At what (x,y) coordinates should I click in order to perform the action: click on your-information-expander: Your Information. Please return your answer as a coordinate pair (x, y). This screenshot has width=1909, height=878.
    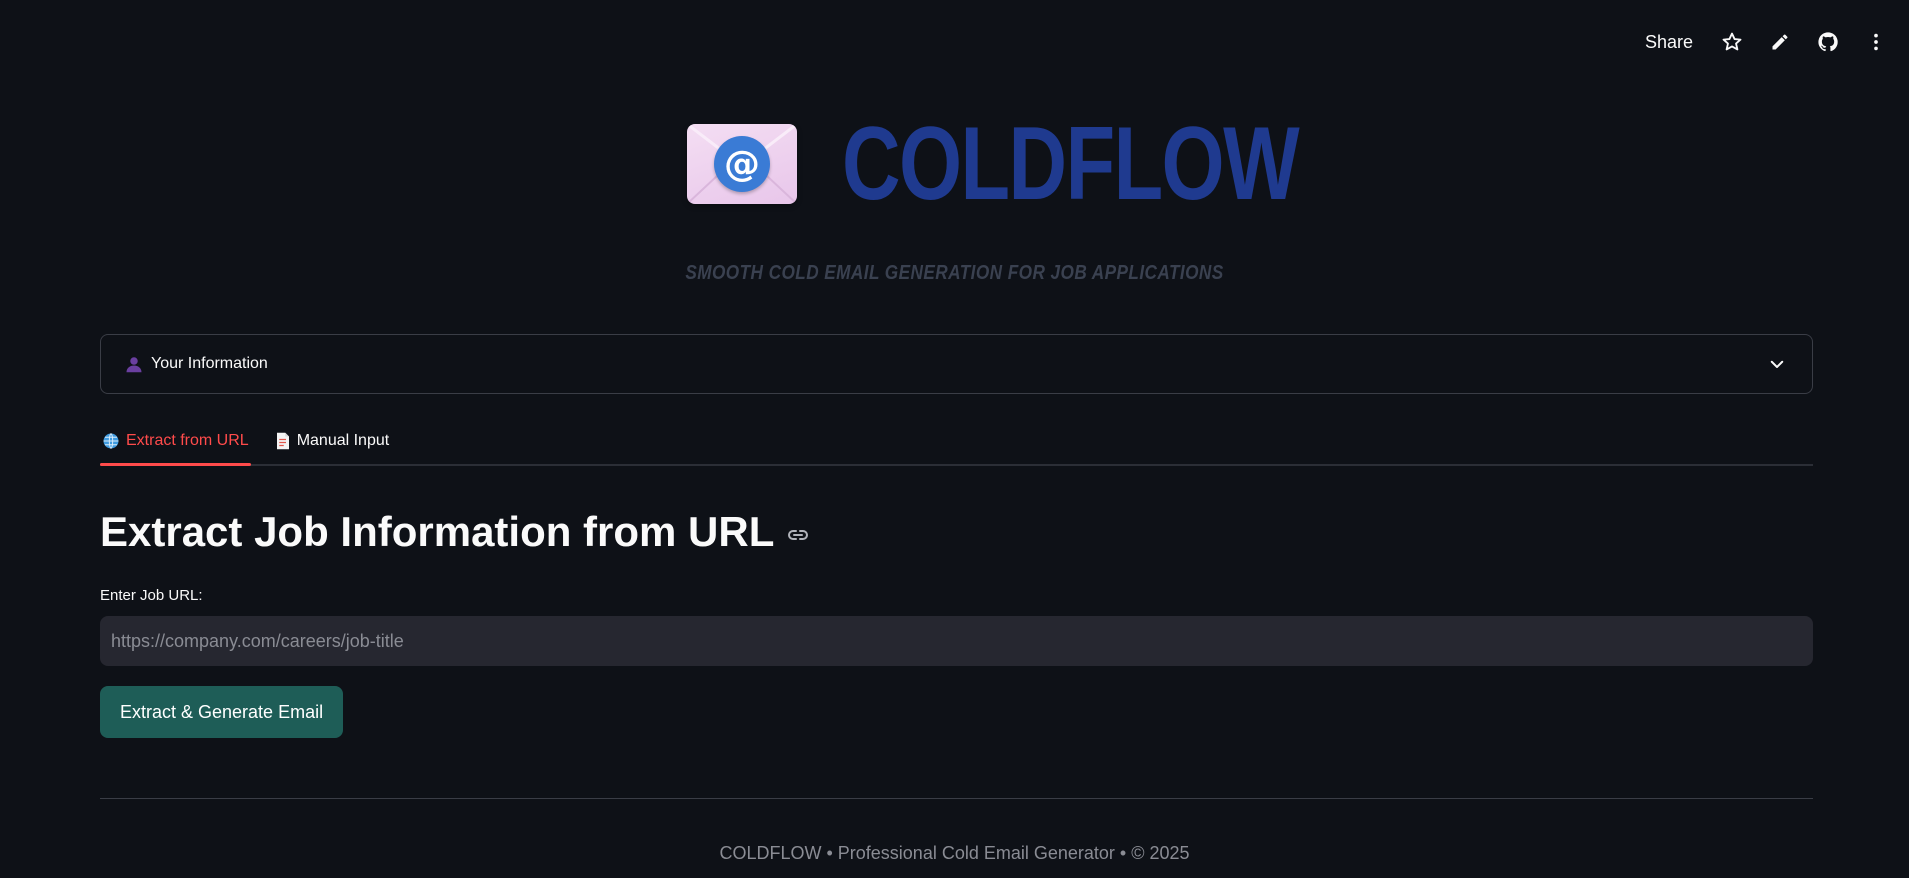
    Looking at the image, I should click on (956, 364).